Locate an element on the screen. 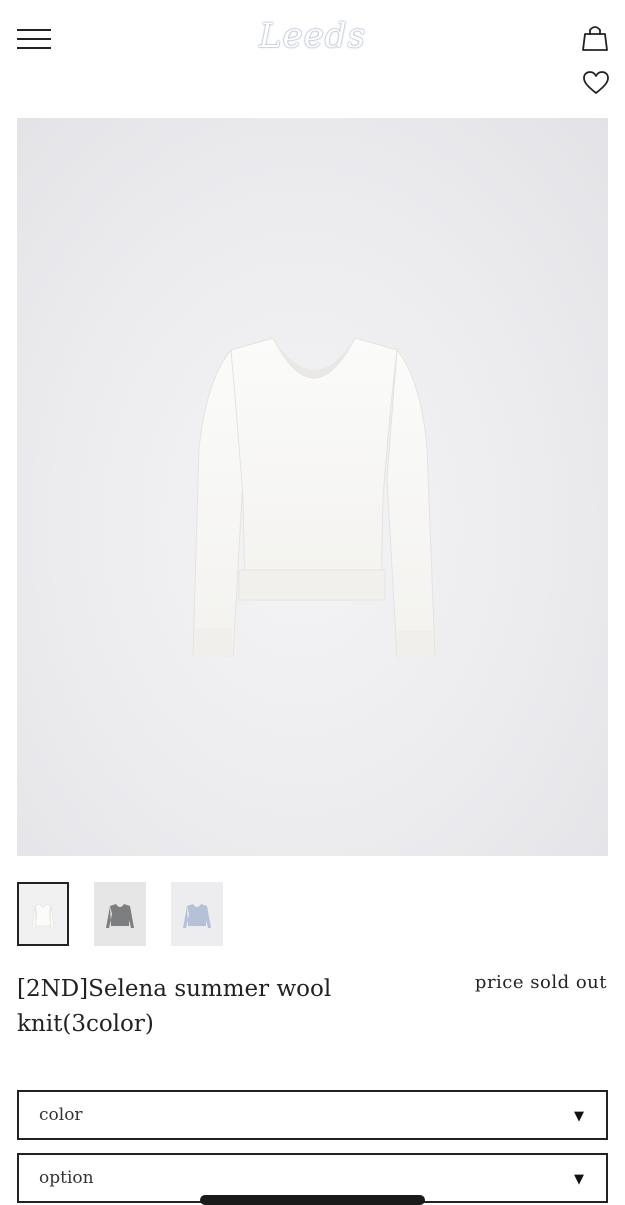 The height and width of the screenshot is (1205, 625). heart-icon is located at coordinates (596, 83).